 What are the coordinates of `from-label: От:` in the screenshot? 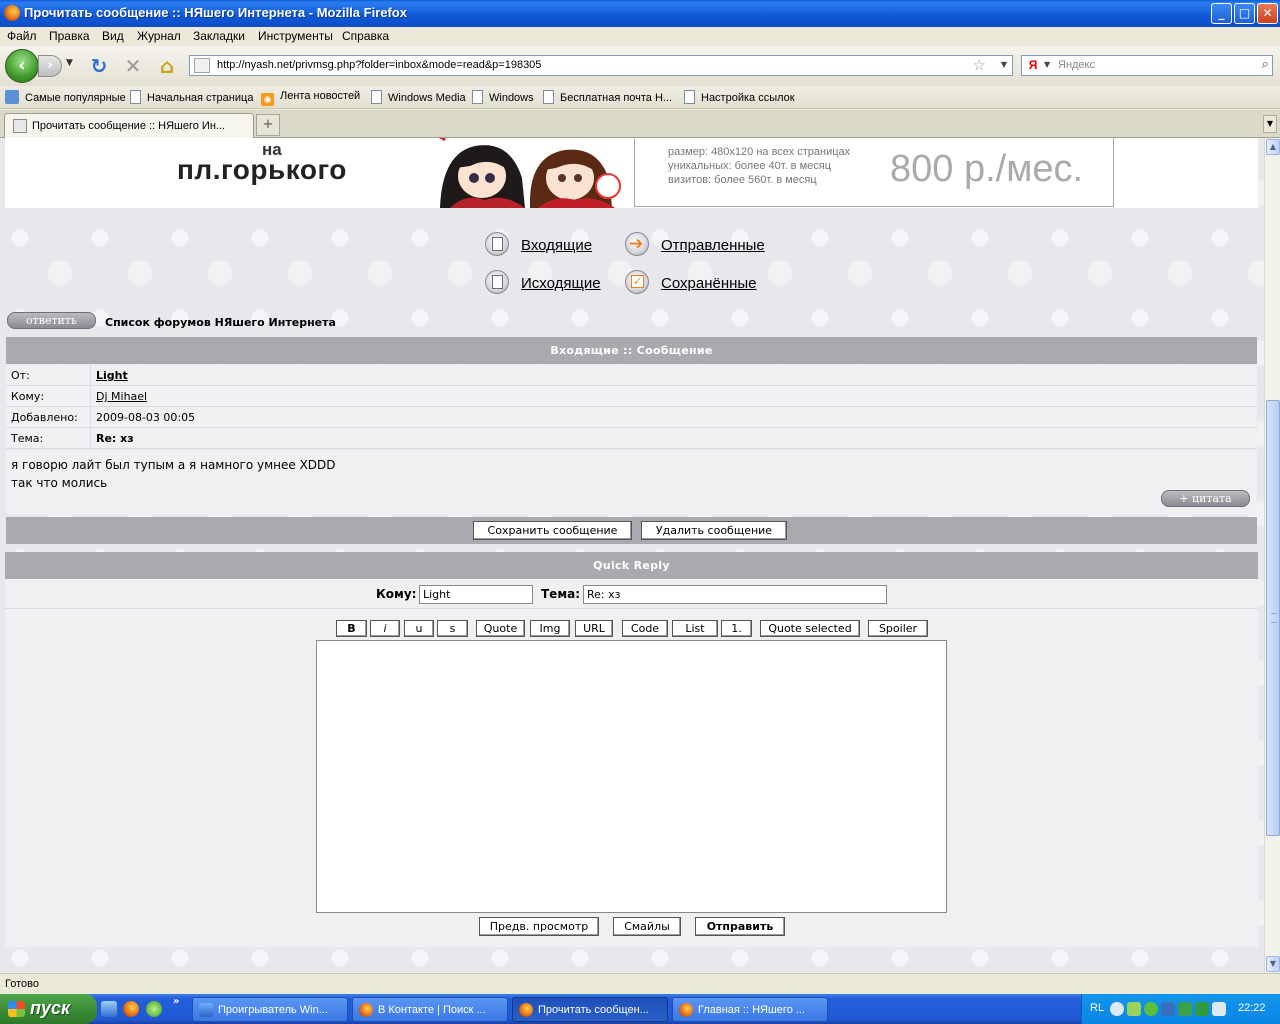 It's located at (20, 375).